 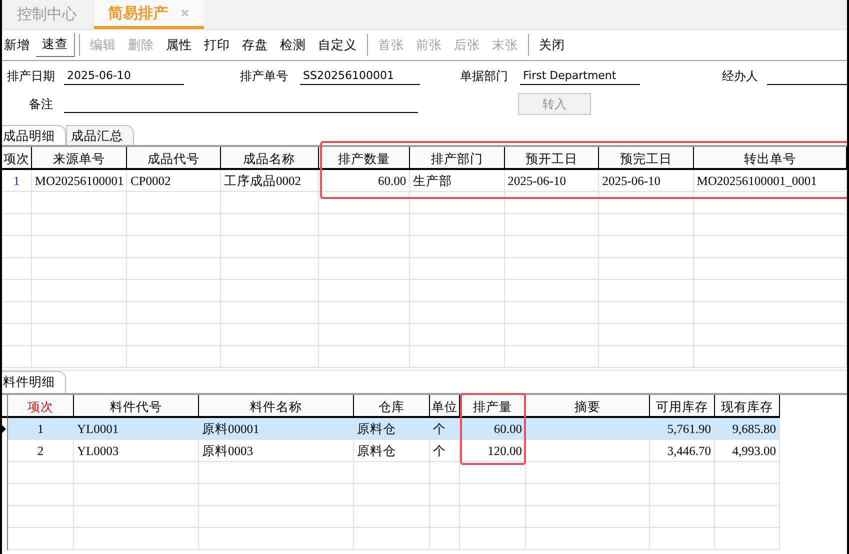 I want to click on section-tab: 成品汇总, so click(x=100, y=135).